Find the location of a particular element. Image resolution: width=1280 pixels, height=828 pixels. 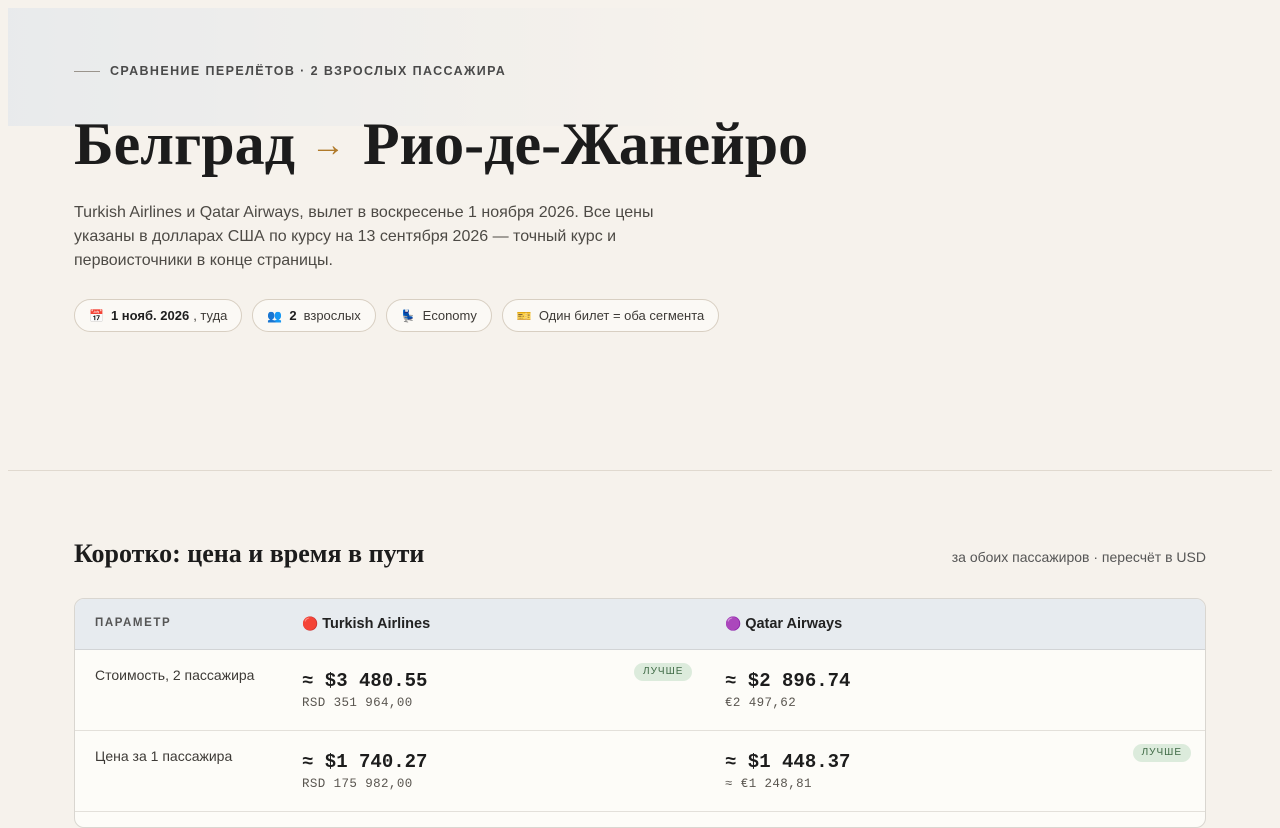

section-divider is located at coordinates (640, 470).